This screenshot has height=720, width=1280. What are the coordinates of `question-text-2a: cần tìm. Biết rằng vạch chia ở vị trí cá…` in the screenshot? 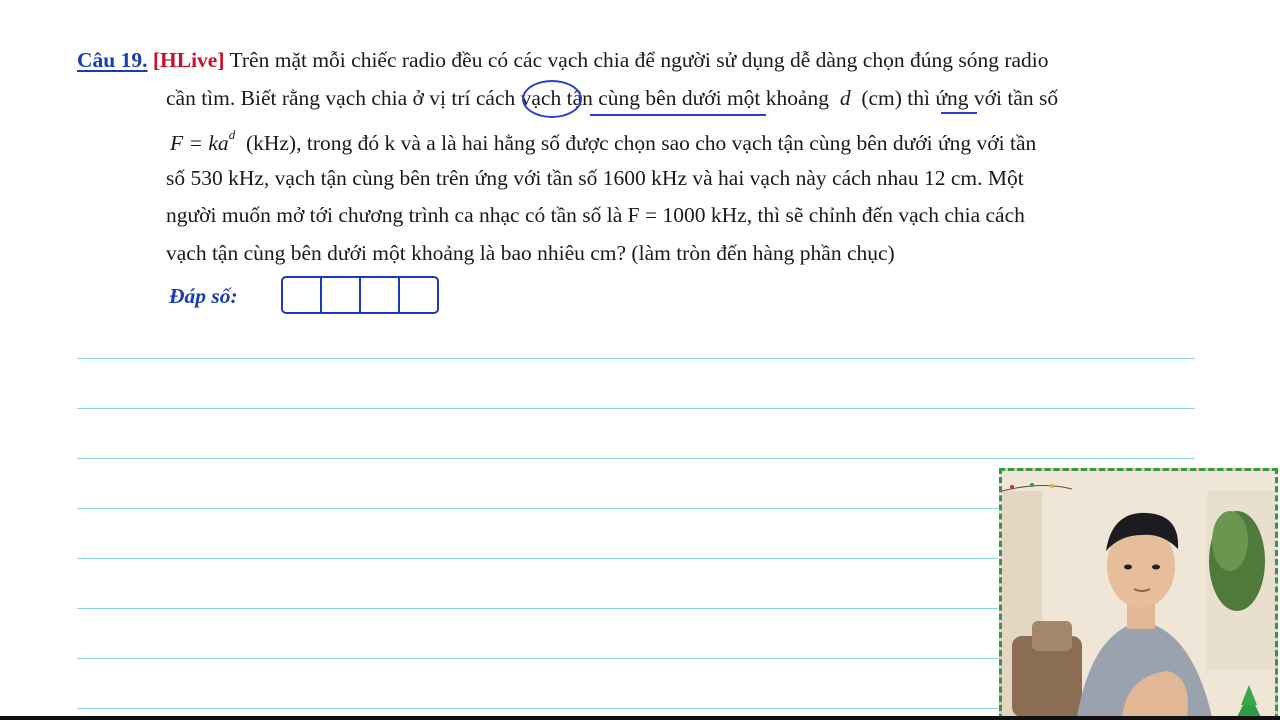 It's located at (498, 98).